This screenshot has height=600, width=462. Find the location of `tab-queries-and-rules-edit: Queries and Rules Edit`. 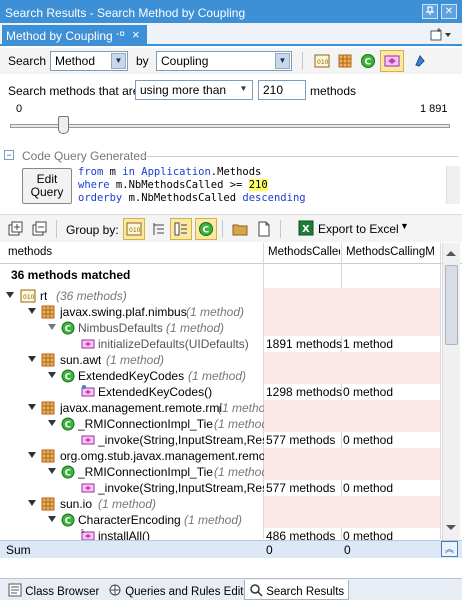

tab-queries-and-rules-edit: Queries and Rules Edit is located at coordinates (175, 590).